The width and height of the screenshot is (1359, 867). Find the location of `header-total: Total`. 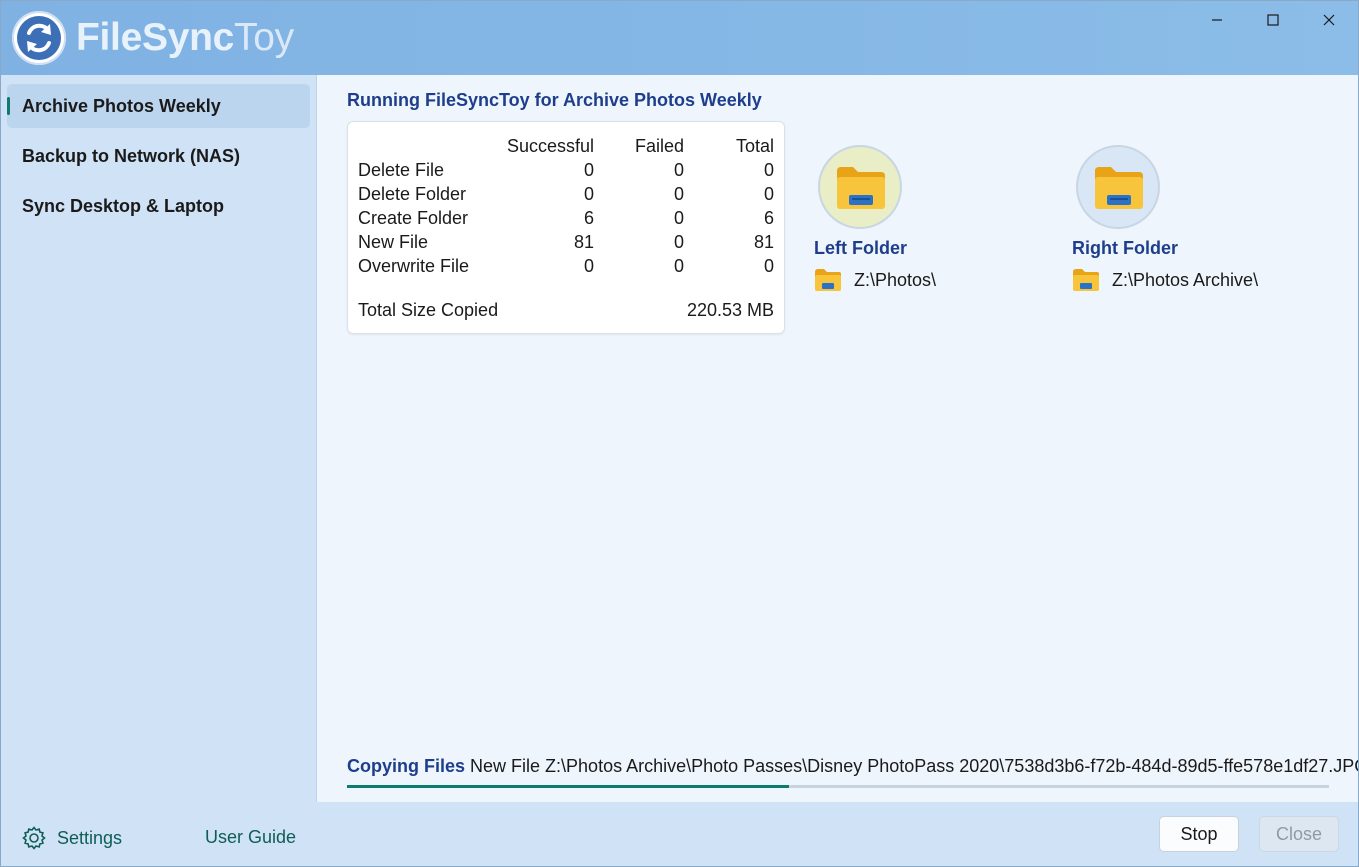

header-total: Total is located at coordinates (754, 146).